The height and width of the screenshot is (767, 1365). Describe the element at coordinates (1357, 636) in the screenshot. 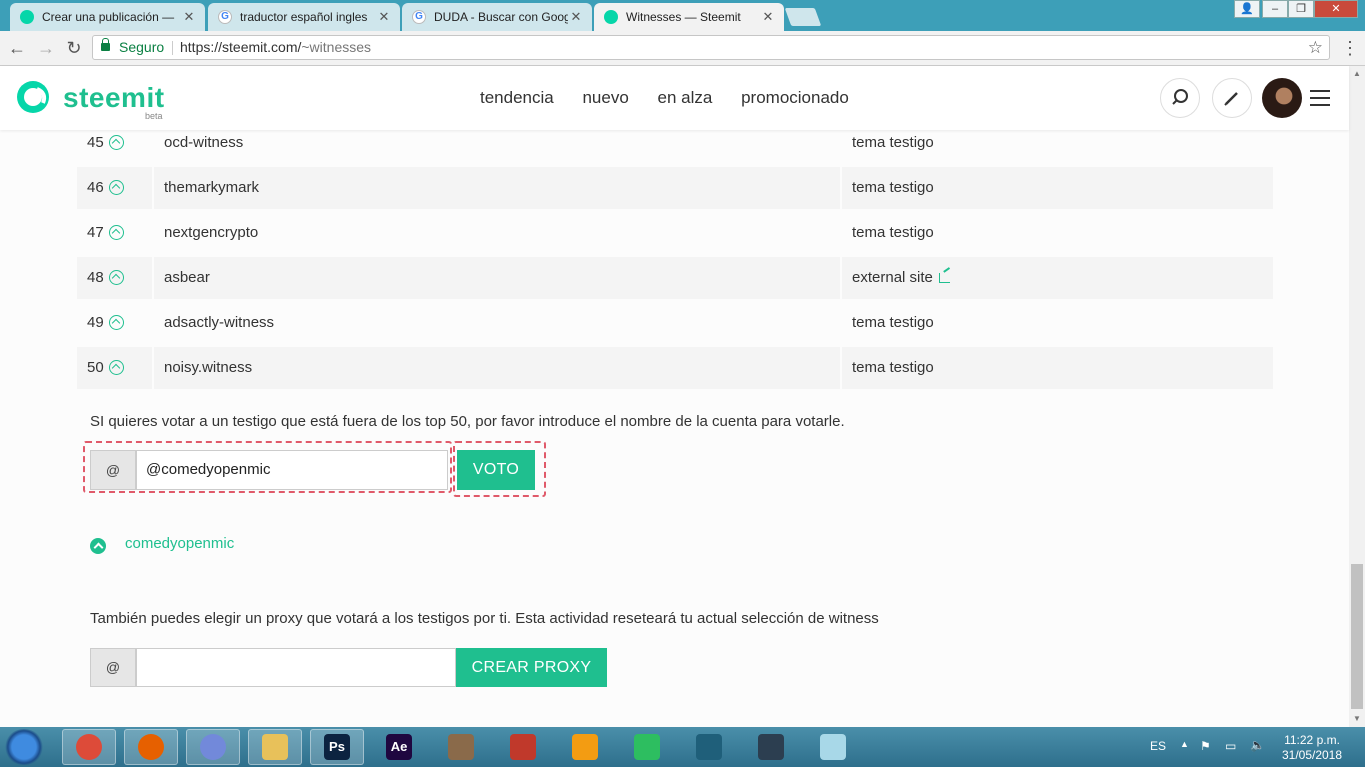

I see `scrollbar-thumb` at that location.